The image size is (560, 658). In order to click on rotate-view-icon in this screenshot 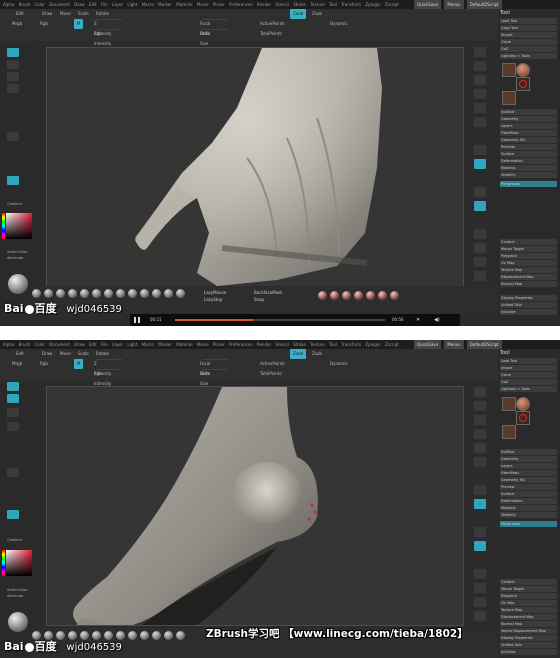, I will do `click(480, 616)`.